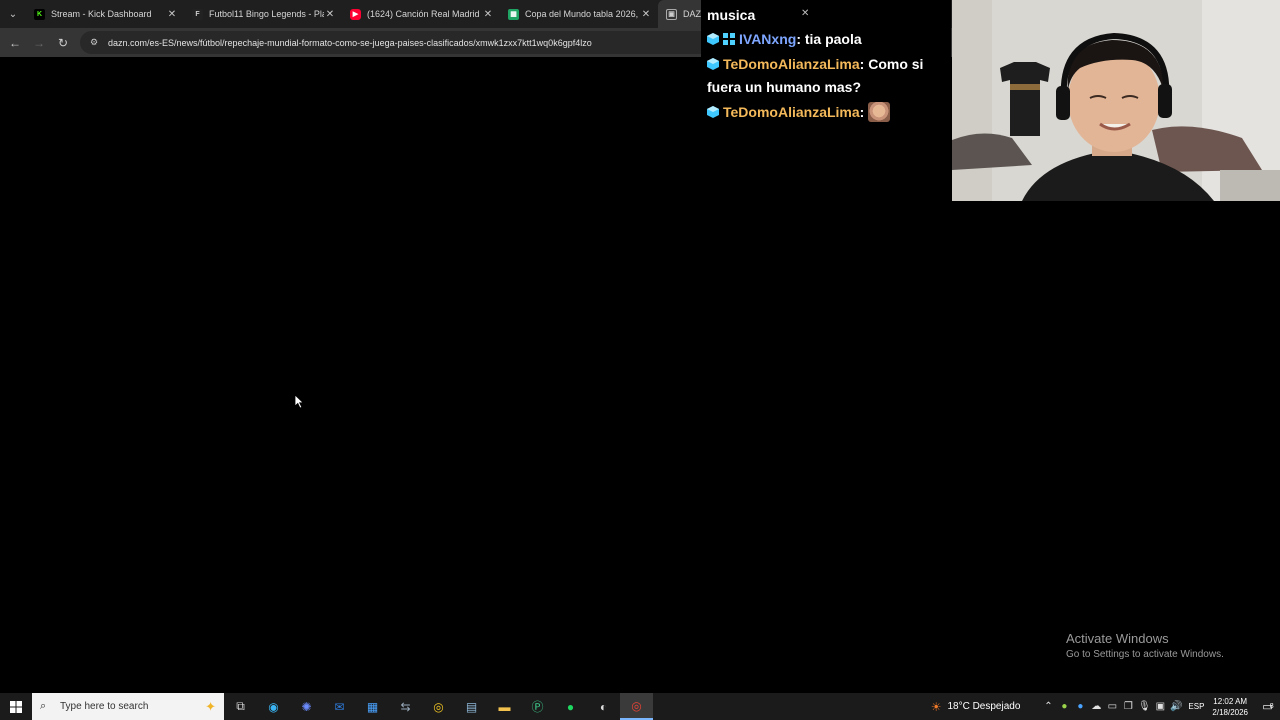 The width and height of the screenshot is (1280, 720). I want to click on arrows-icon: ⇆, so click(405, 706).